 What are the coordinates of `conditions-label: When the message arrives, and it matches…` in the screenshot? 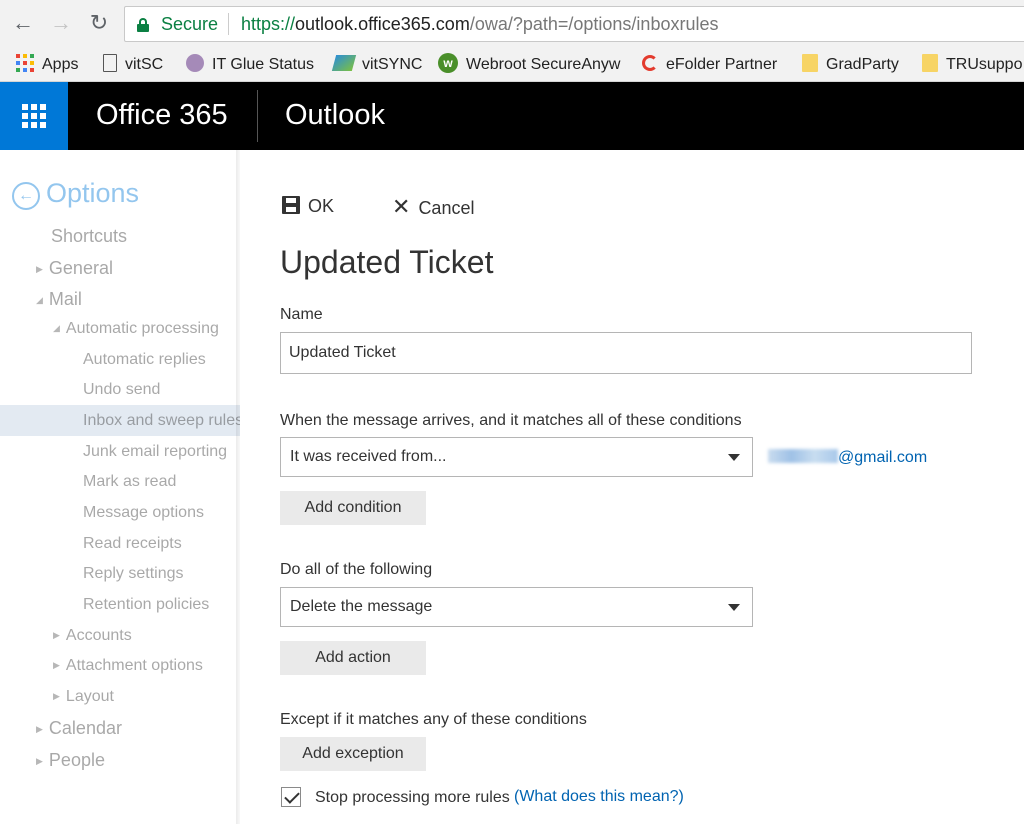 It's located at (511, 420).